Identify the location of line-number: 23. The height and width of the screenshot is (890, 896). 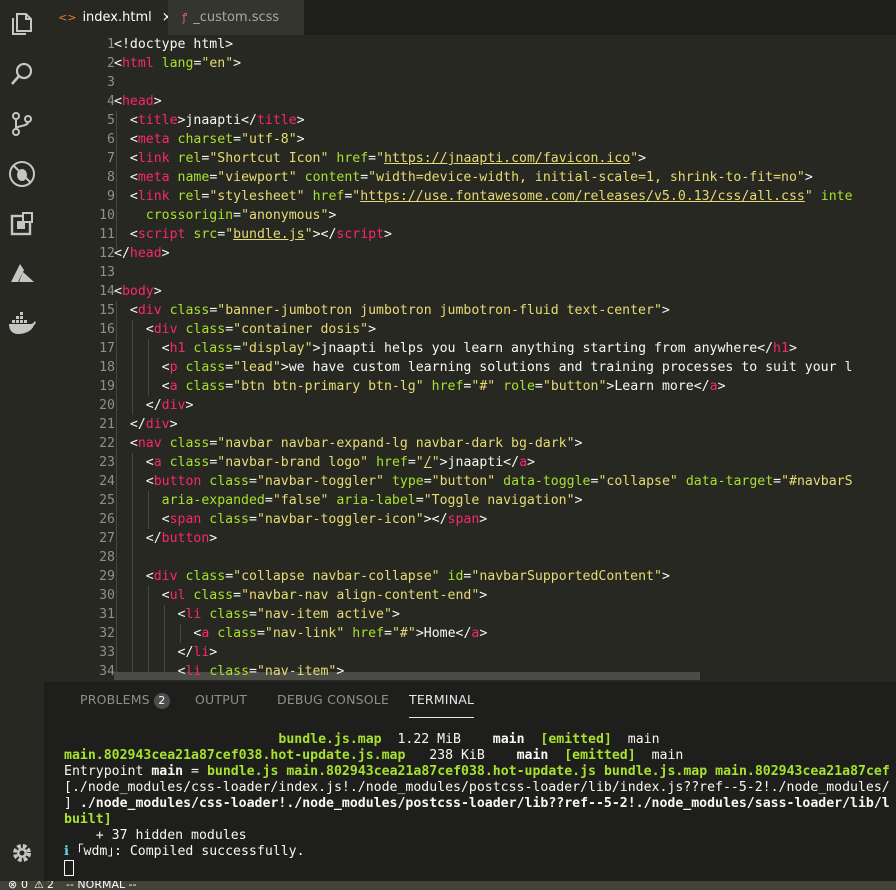
(107, 462).